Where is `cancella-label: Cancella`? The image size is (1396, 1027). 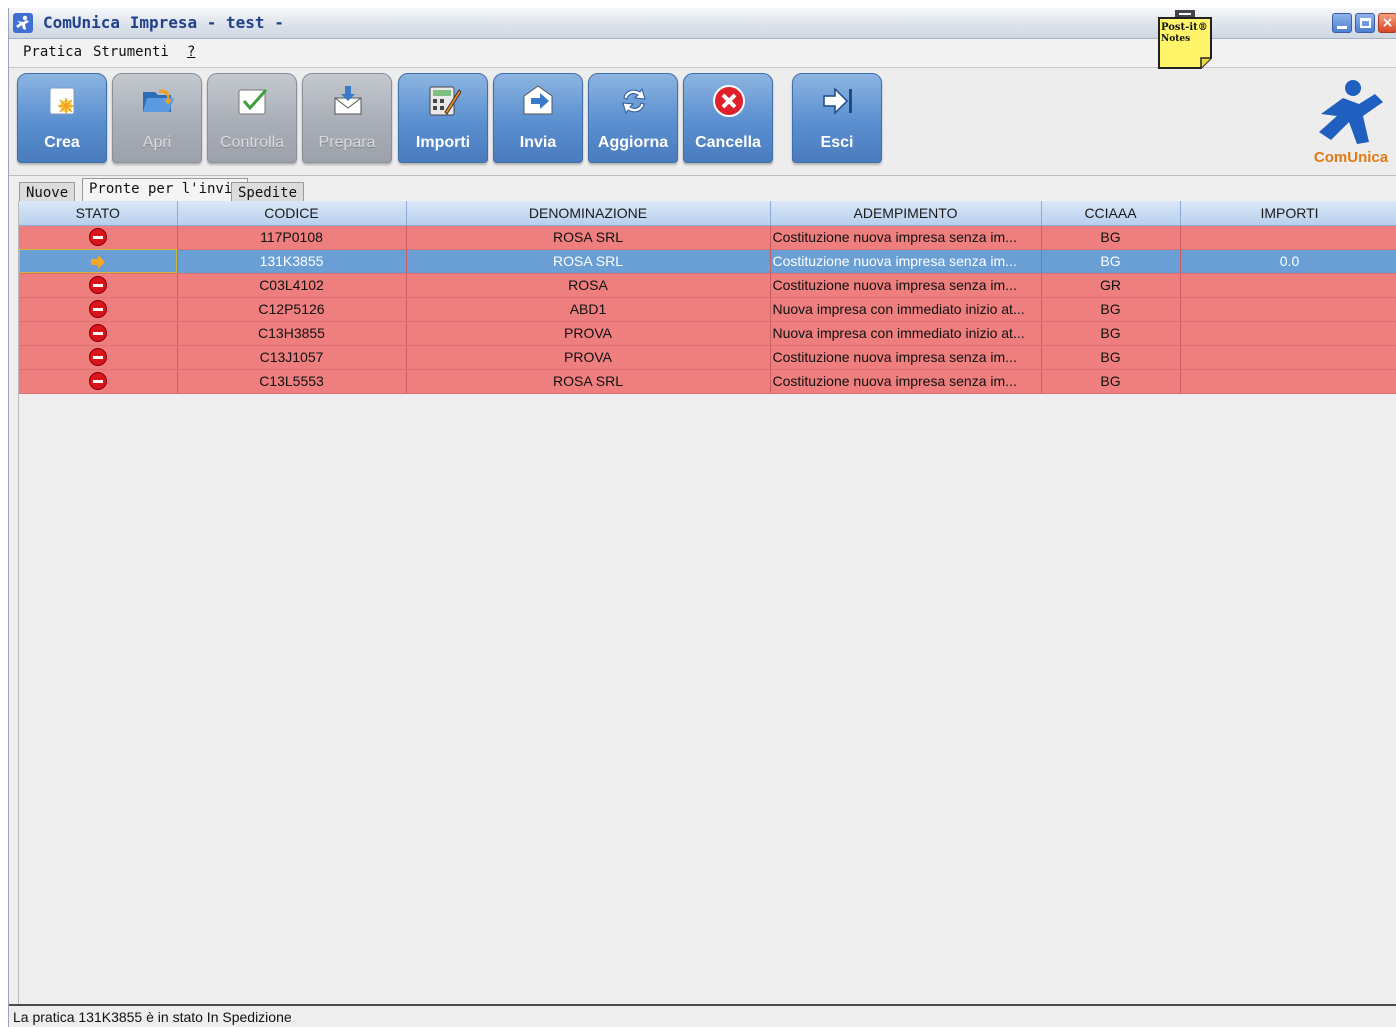
cancella-label: Cancella is located at coordinates (728, 142).